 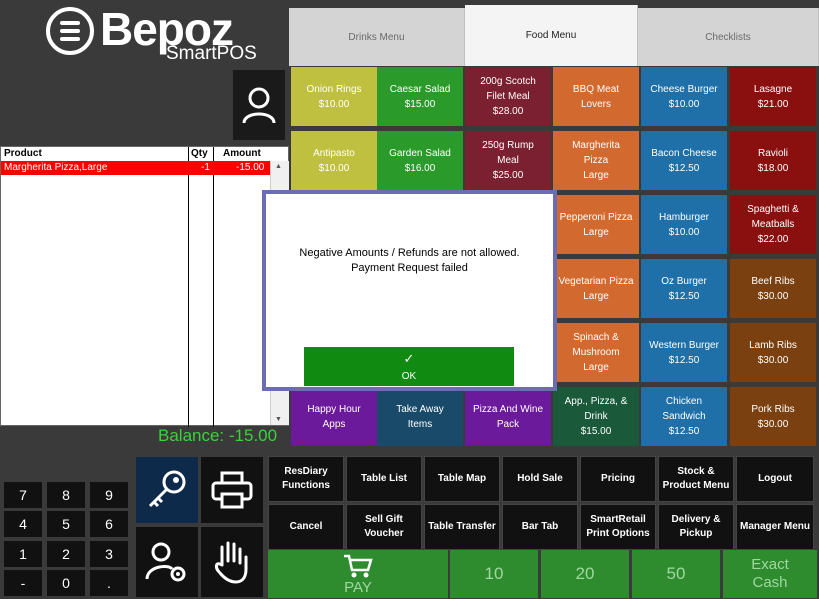 I want to click on key-icon, so click(x=167, y=489).